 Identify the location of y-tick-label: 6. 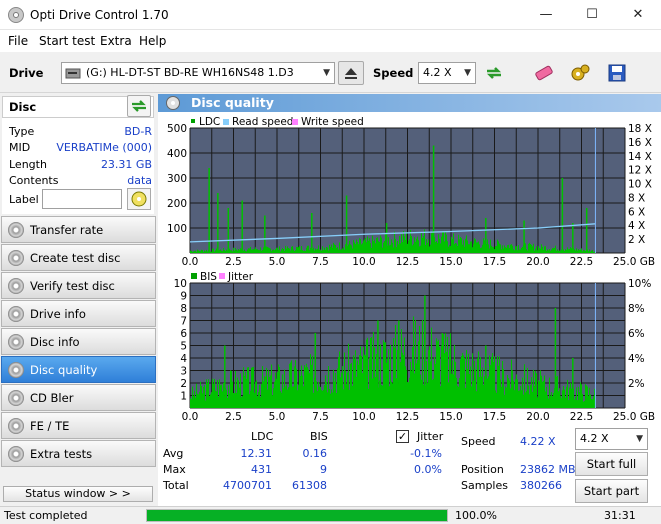
(183, 334).